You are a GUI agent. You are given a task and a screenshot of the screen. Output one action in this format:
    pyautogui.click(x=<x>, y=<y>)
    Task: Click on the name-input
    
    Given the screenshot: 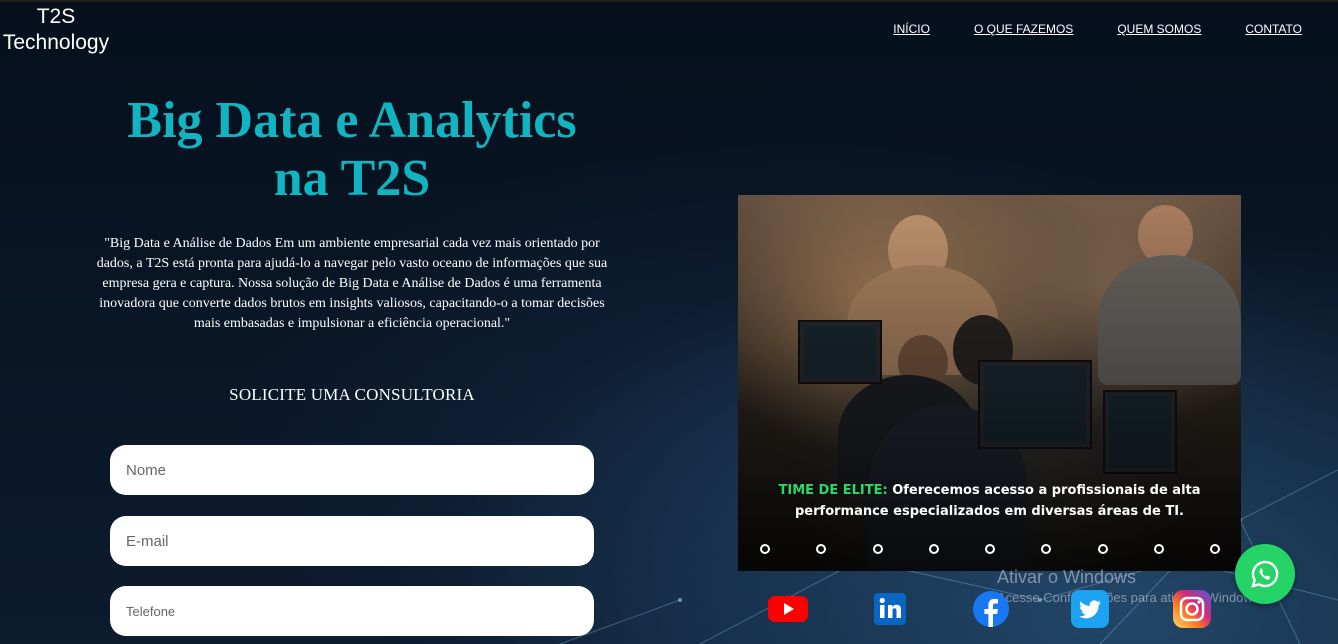 What is the action you would take?
    pyautogui.click(x=352, y=470)
    